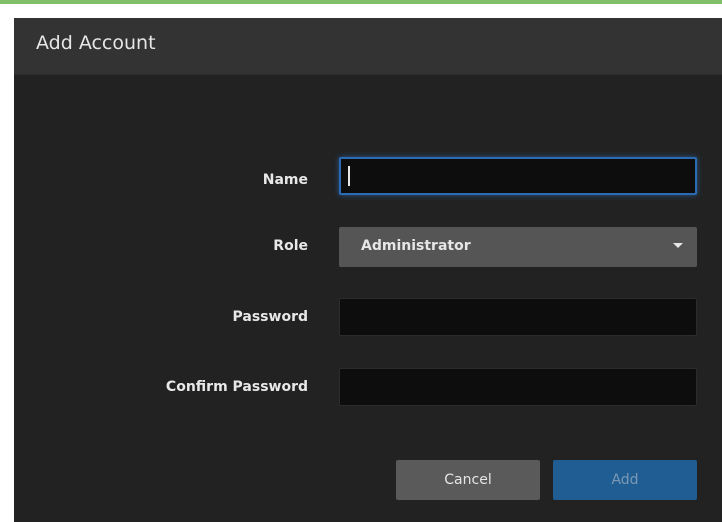 Image resolution: width=722 pixels, height=522 pixels. Describe the element at coordinates (518, 176) in the screenshot. I see `name-input` at that location.